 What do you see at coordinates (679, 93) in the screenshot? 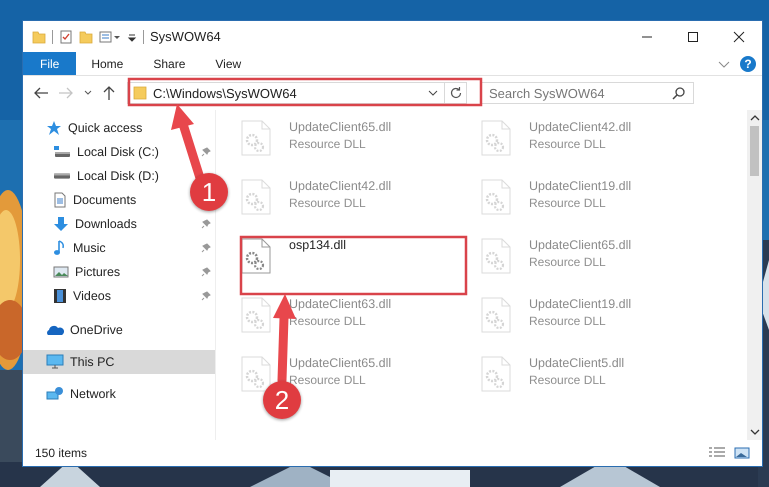
I see `search-icon` at bounding box center [679, 93].